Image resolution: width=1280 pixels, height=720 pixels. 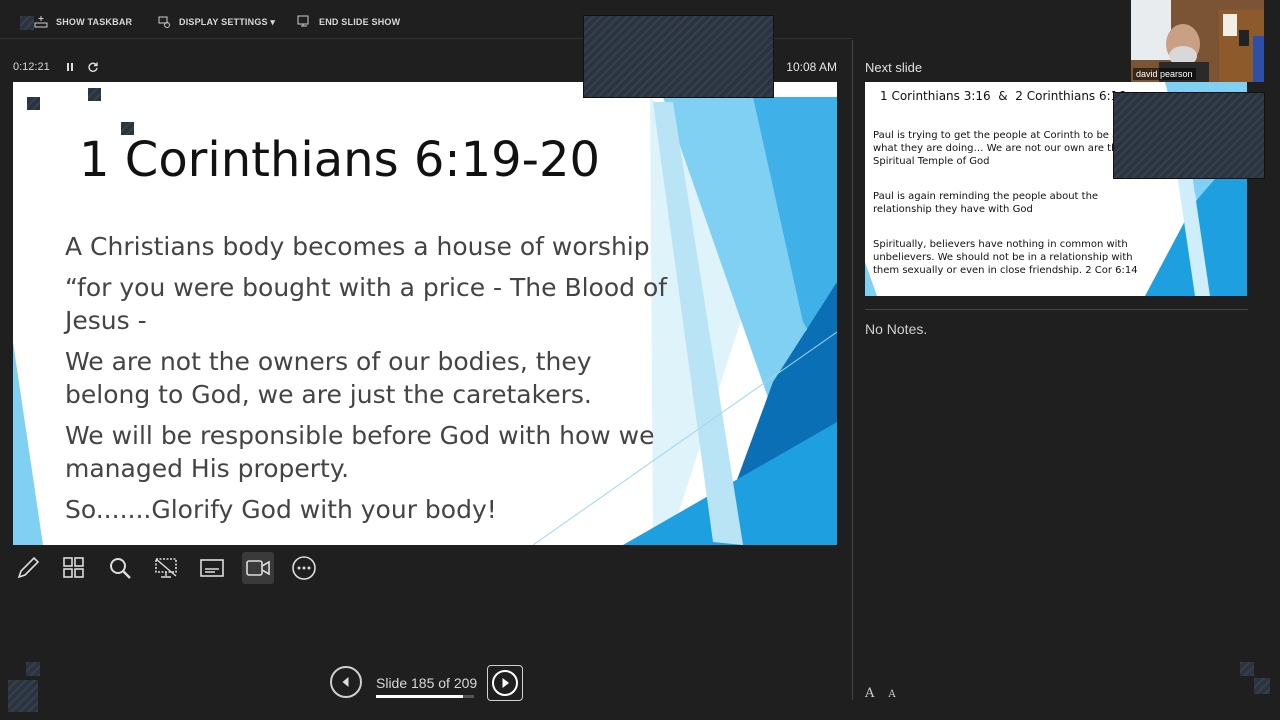 I want to click on chevron-right-icon, so click(x=505, y=683).